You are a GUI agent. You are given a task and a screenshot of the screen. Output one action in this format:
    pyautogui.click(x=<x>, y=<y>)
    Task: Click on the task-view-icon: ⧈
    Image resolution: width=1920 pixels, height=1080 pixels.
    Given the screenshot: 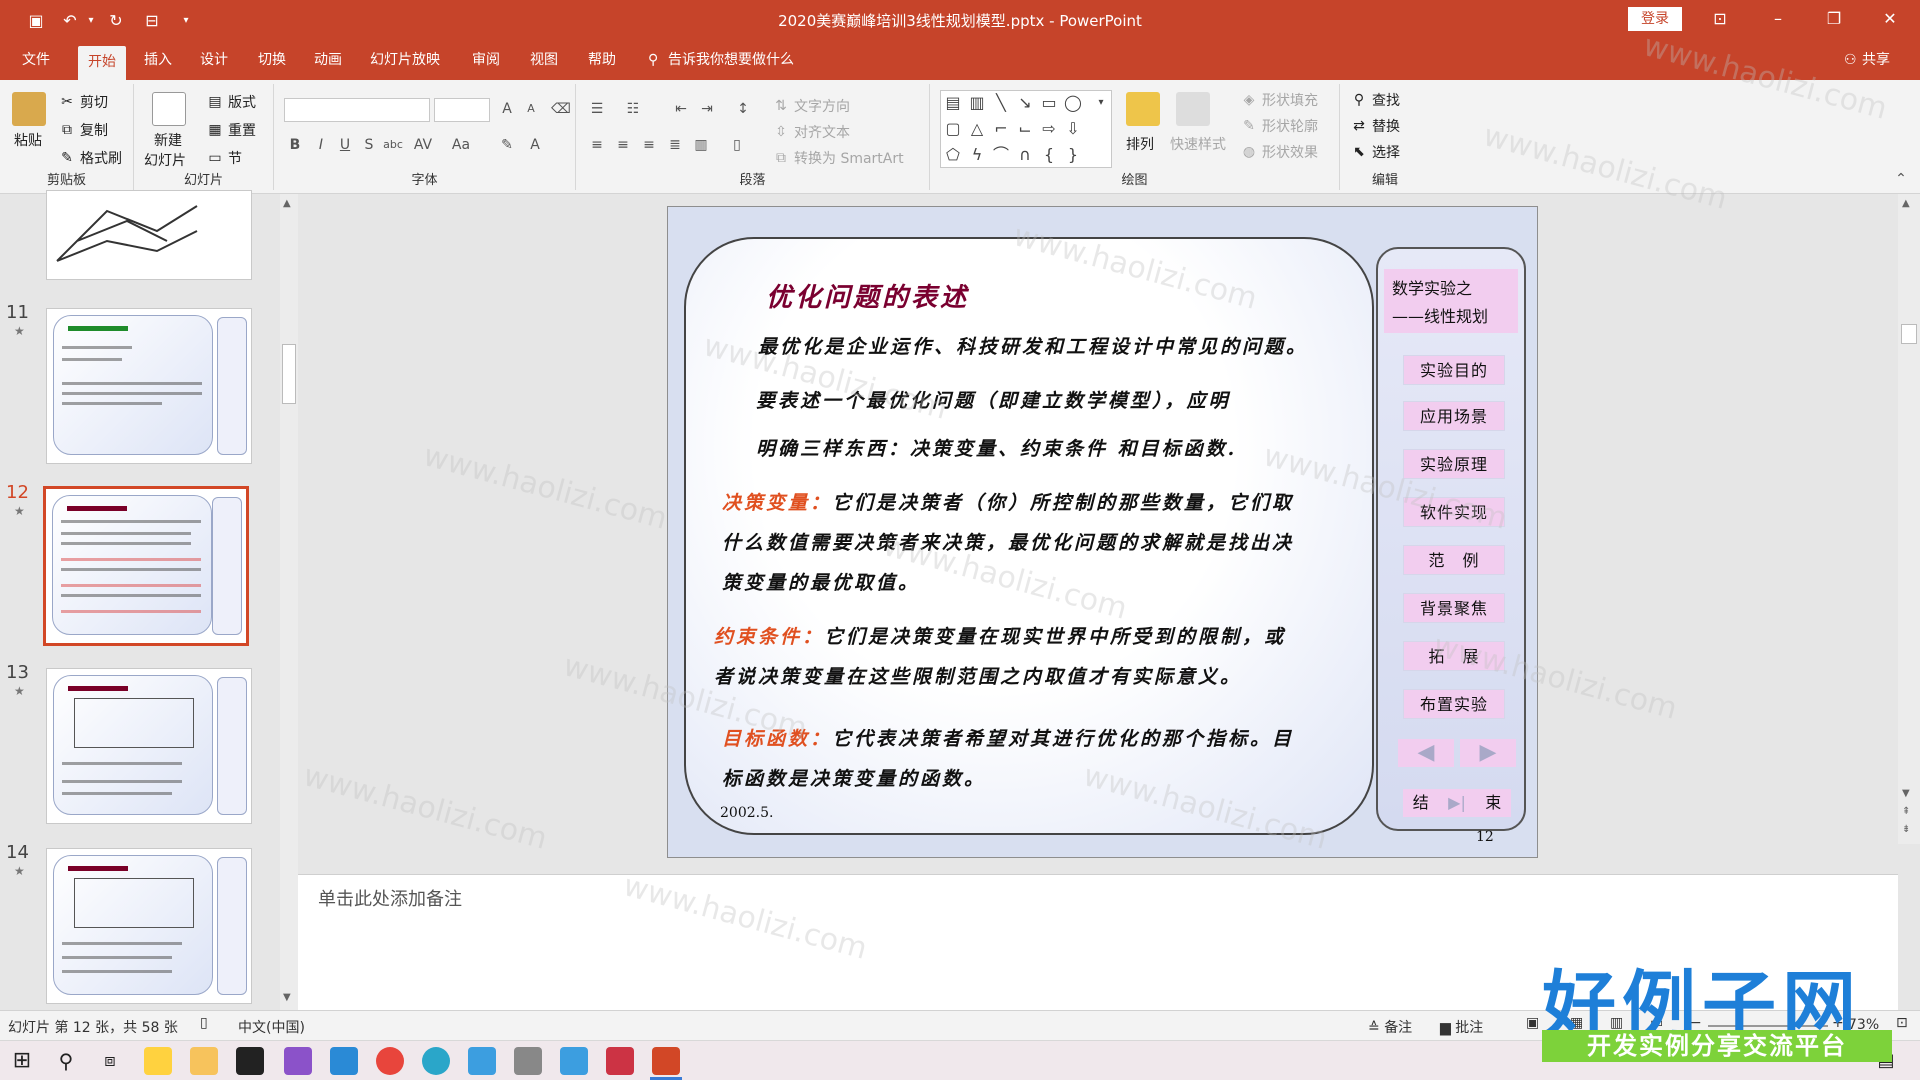 What is the action you would take?
    pyautogui.click(x=110, y=1061)
    